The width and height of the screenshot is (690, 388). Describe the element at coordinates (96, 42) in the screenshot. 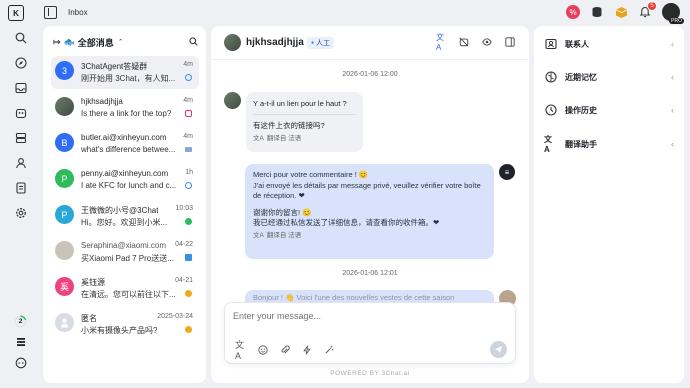

I see `list-filter-title: 全部消息` at that location.